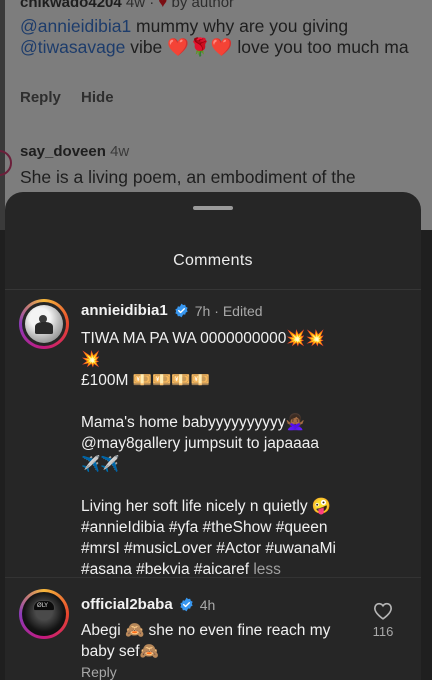 The height and width of the screenshot is (680, 432). What do you see at coordinates (97, 97) in the screenshot?
I see `background-hide-button: Hide` at bounding box center [97, 97].